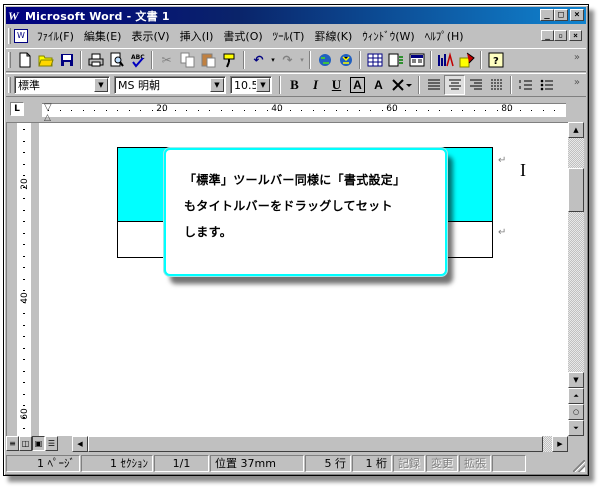 Image resolution: width=600 pixels, height=488 pixels. I want to click on menu-table: 罫線(K), so click(333, 36).